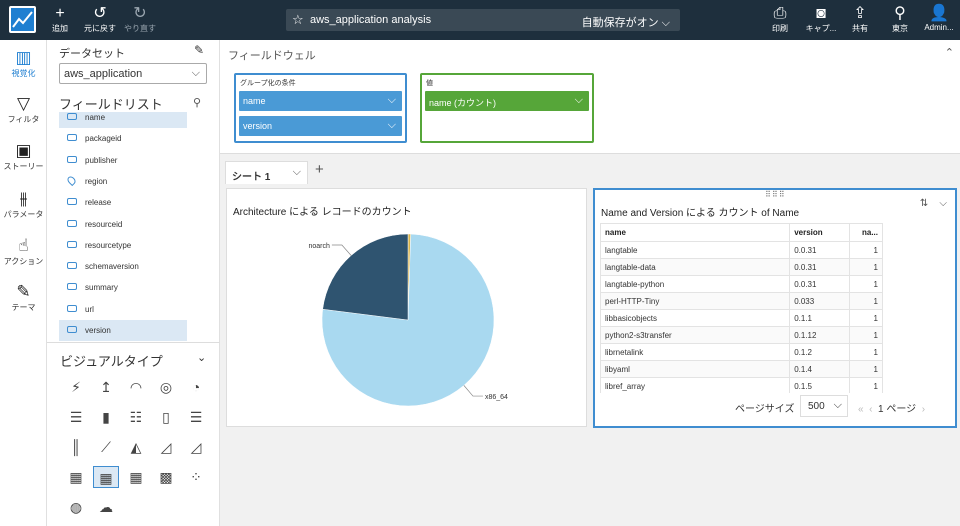 The image size is (960, 526). I want to click on gauge-icon: ◠, so click(136, 387).